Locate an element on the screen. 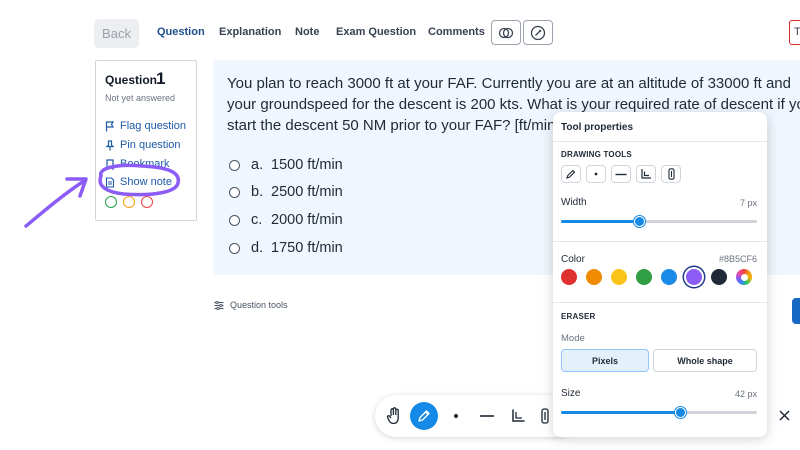 The width and height of the screenshot is (800, 450). elbow-tool-button is located at coordinates (518, 416).